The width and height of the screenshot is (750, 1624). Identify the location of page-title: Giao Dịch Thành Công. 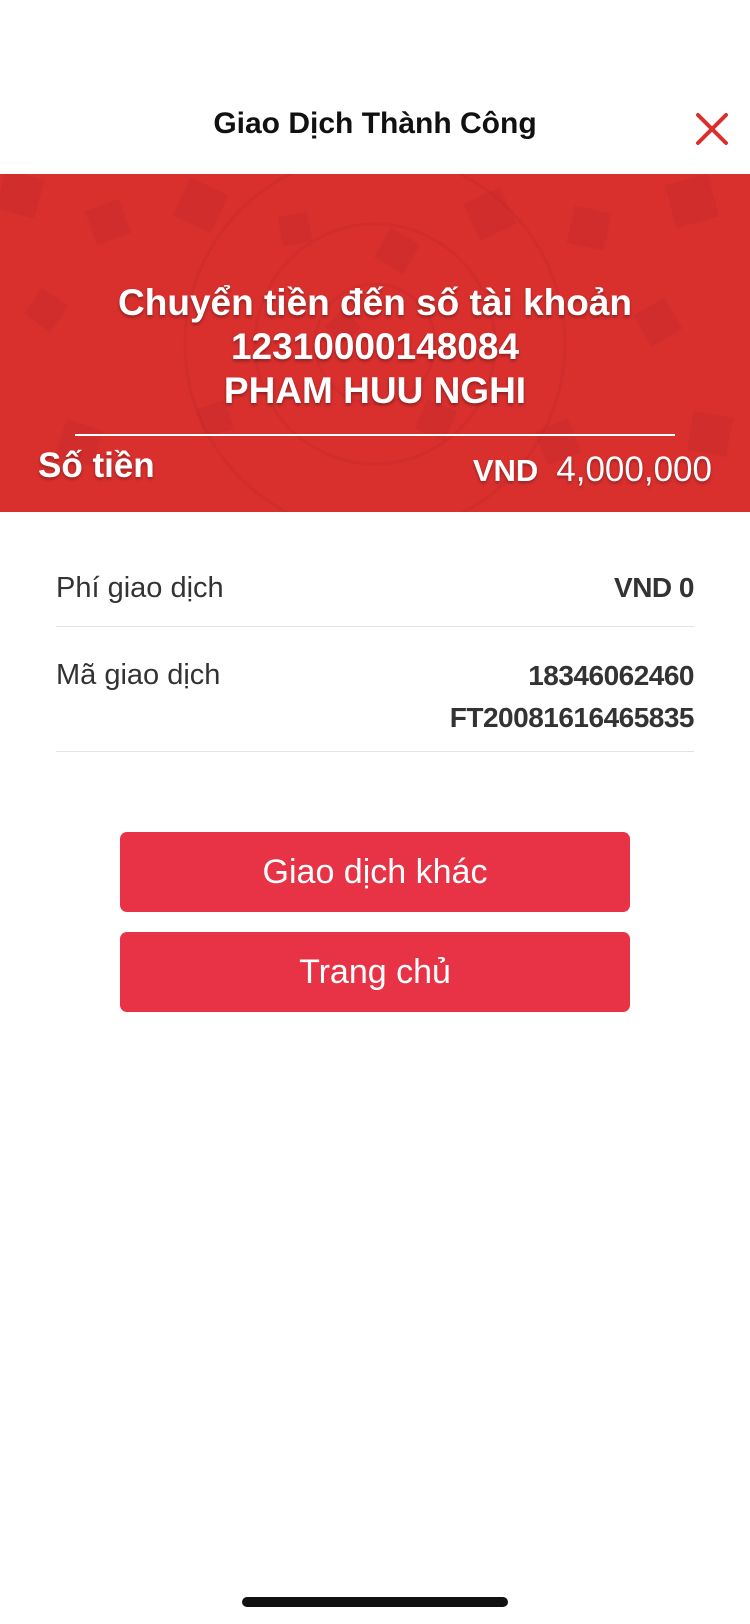
(375, 123).